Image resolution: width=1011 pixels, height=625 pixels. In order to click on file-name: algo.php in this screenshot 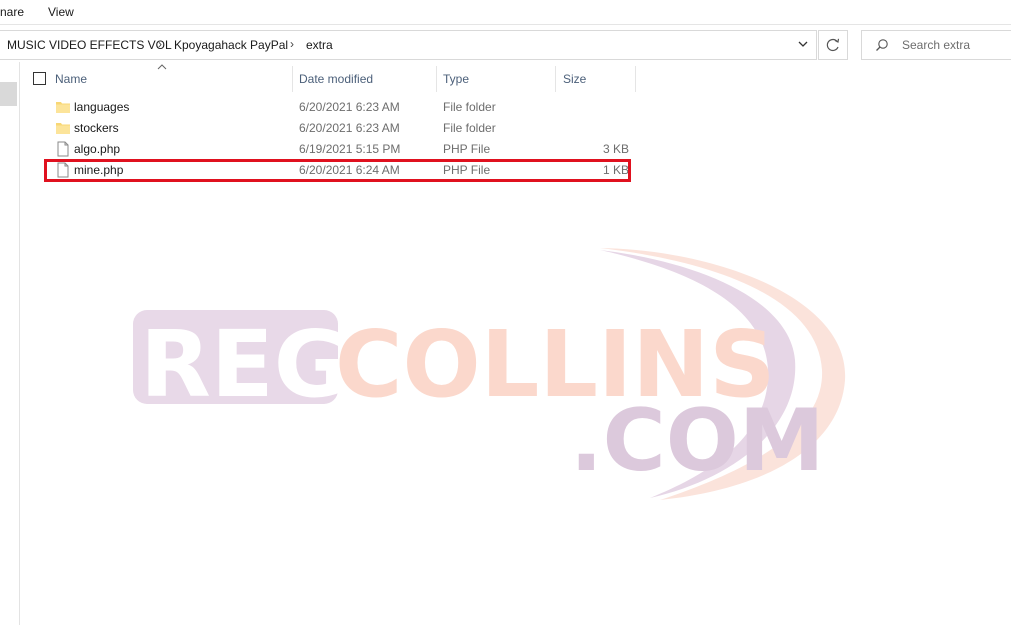, I will do `click(97, 149)`.